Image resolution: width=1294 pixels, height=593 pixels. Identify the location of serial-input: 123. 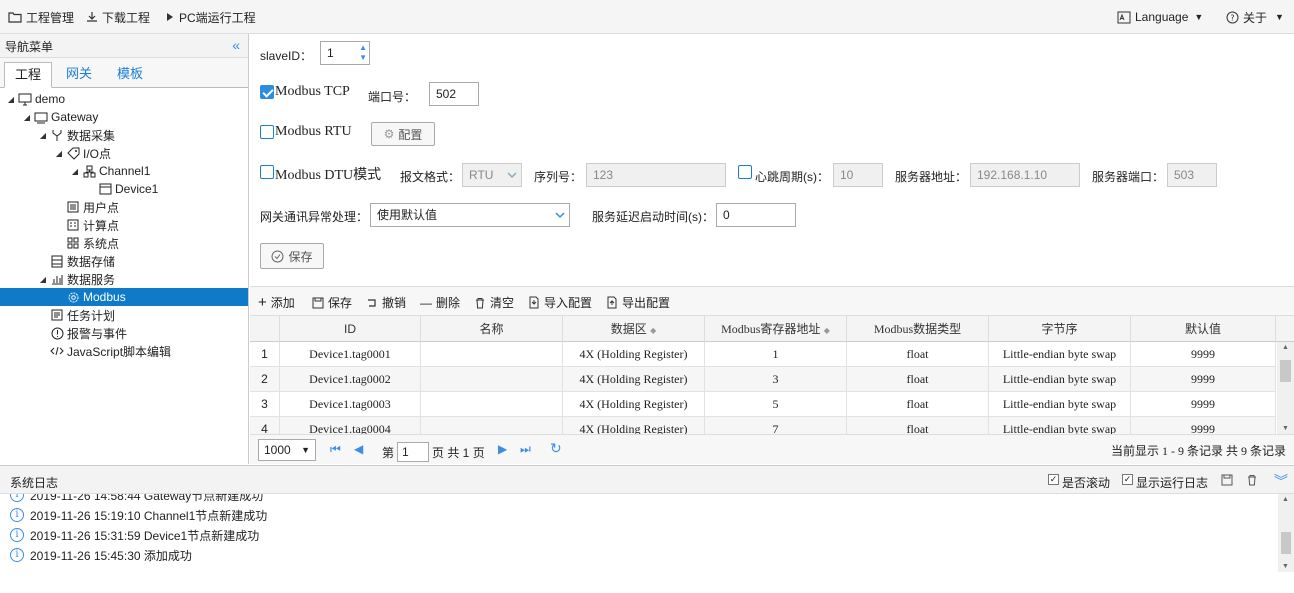
(656, 175).